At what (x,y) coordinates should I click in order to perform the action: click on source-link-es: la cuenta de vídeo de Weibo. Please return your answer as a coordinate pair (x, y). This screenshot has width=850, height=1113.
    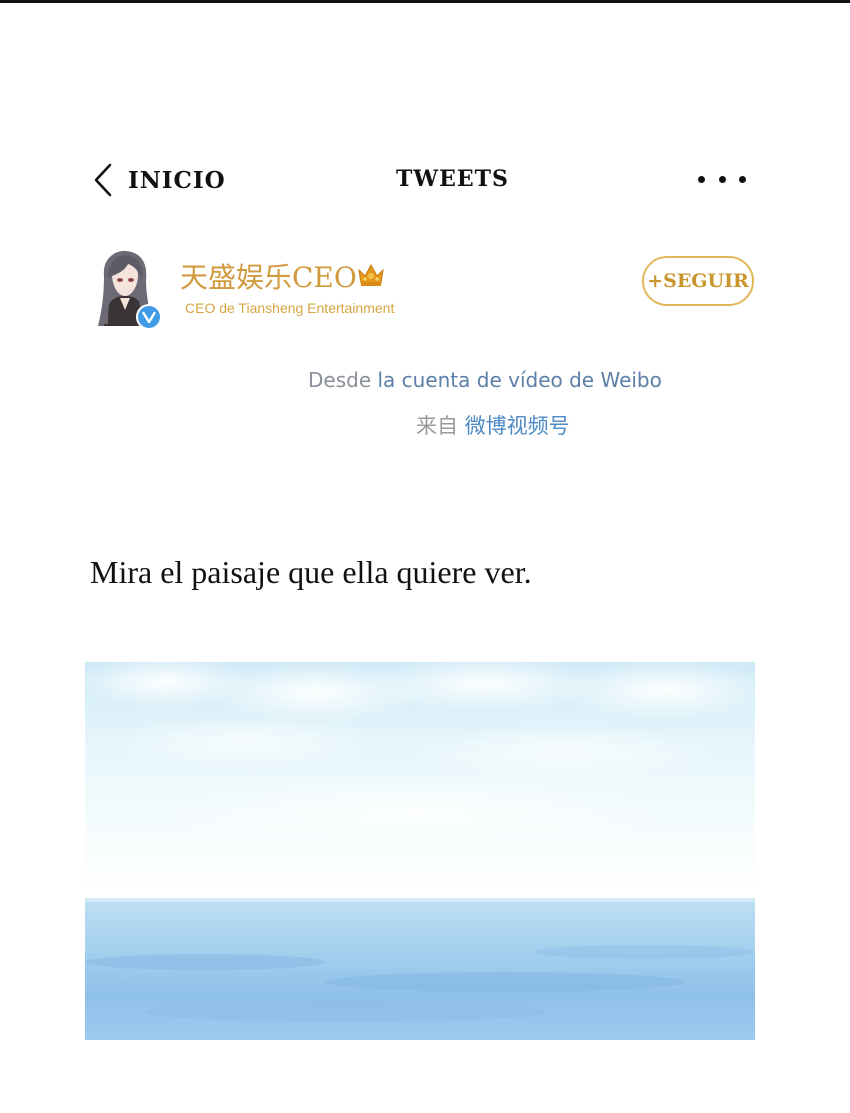
    Looking at the image, I should click on (519, 380).